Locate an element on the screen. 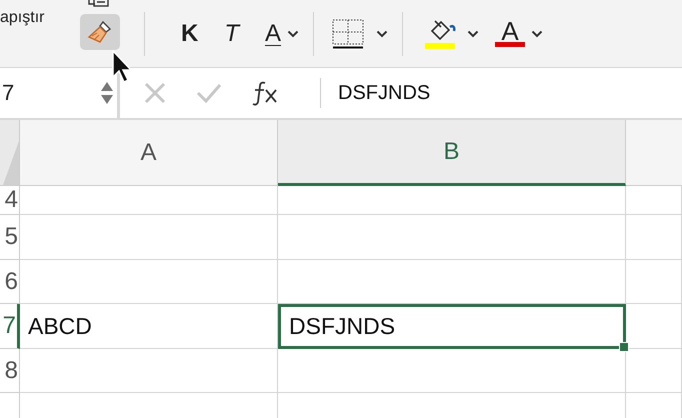 Image resolution: width=682 pixels, height=418 pixels. table-cell: DSFJNDS is located at coordinates (452, 326).